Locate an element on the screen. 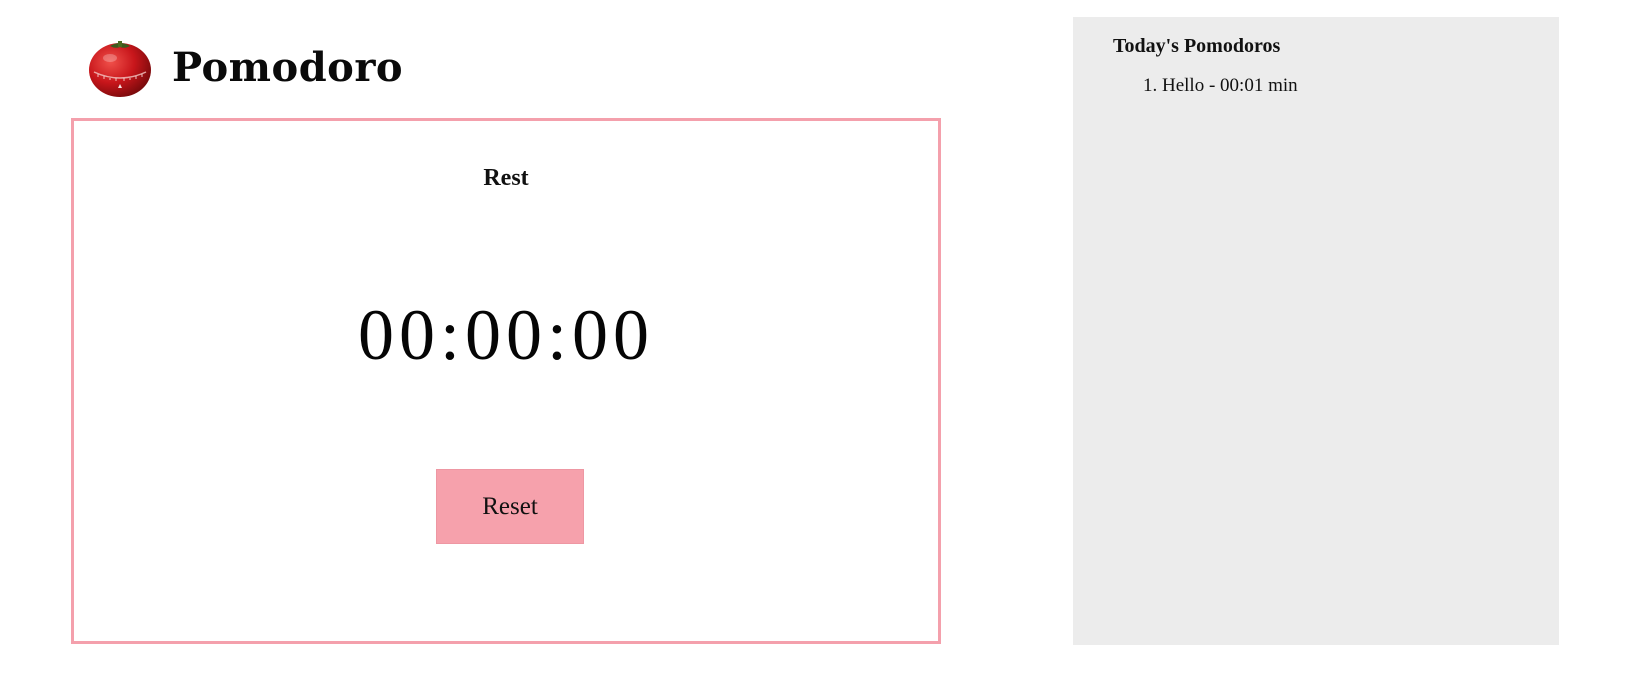  app-title: Pomodoro is located at coordinates (288, 67).